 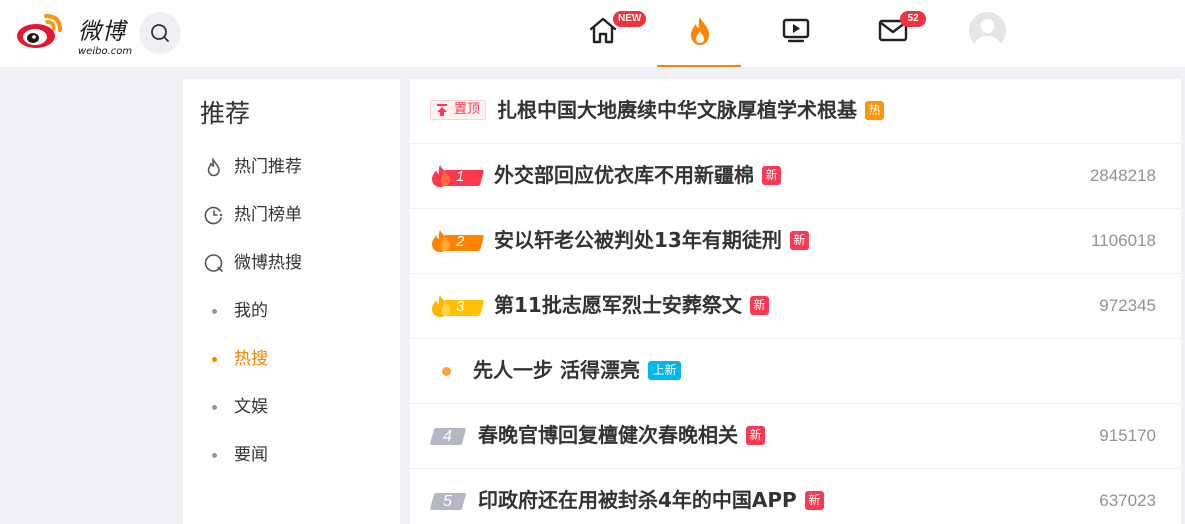 I want to click on pin-label: 置顶, so click(x=467, y=109).